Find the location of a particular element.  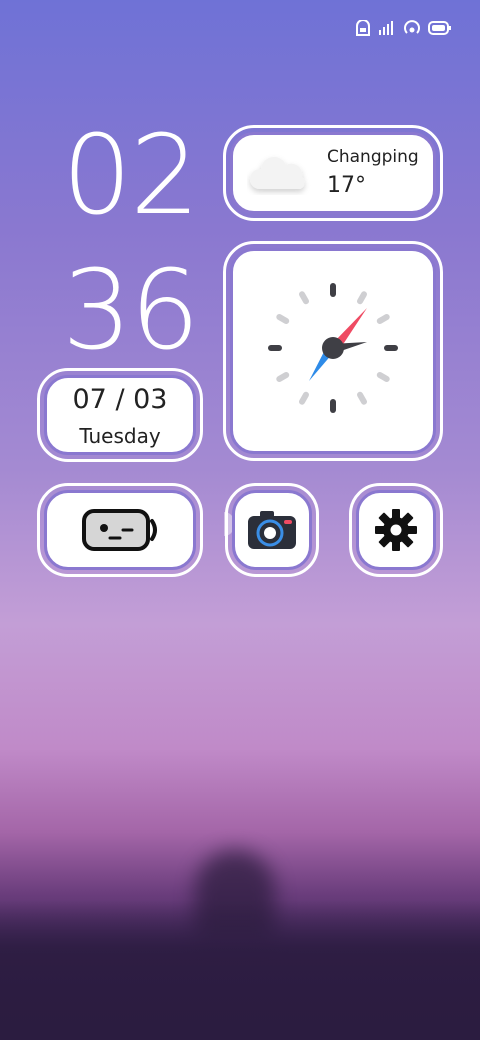

clock-minute: 36 is located at coordinates (131, 310).